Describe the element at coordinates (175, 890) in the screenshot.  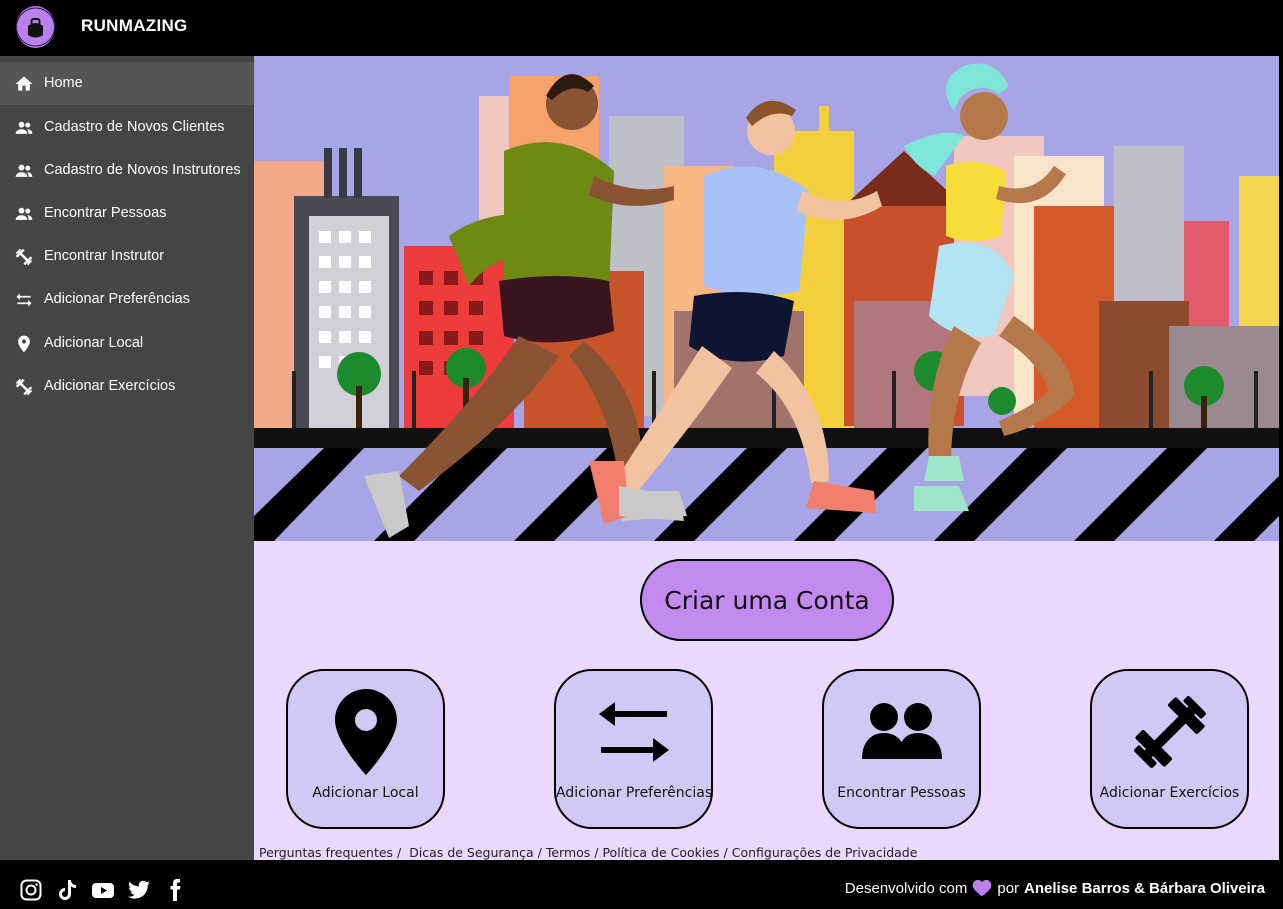
I see `facebook-icon` at that location.